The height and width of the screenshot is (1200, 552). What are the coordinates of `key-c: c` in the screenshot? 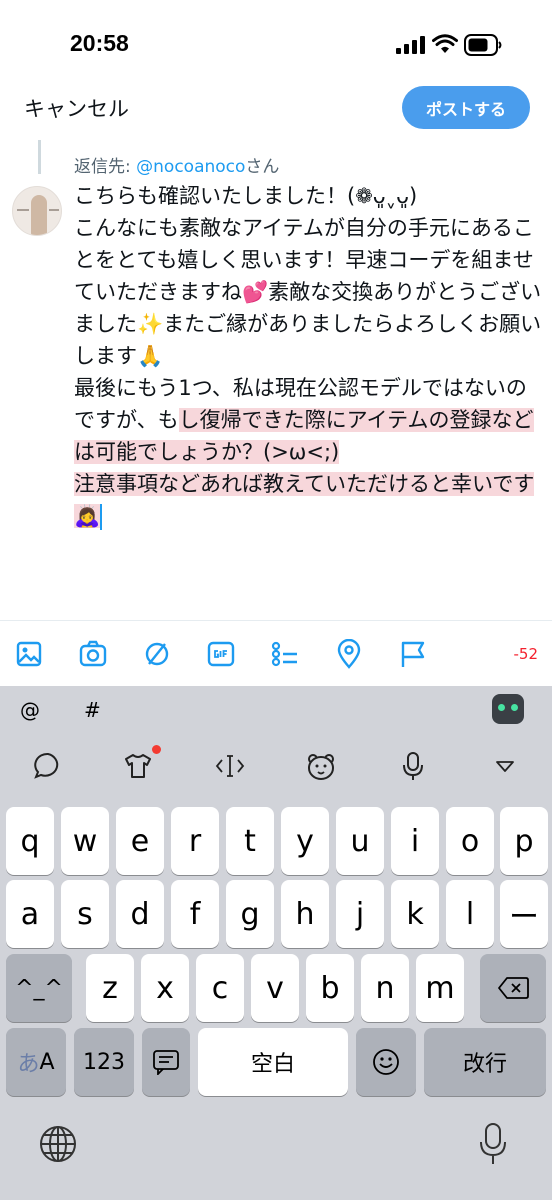 It's located at (220, 988).